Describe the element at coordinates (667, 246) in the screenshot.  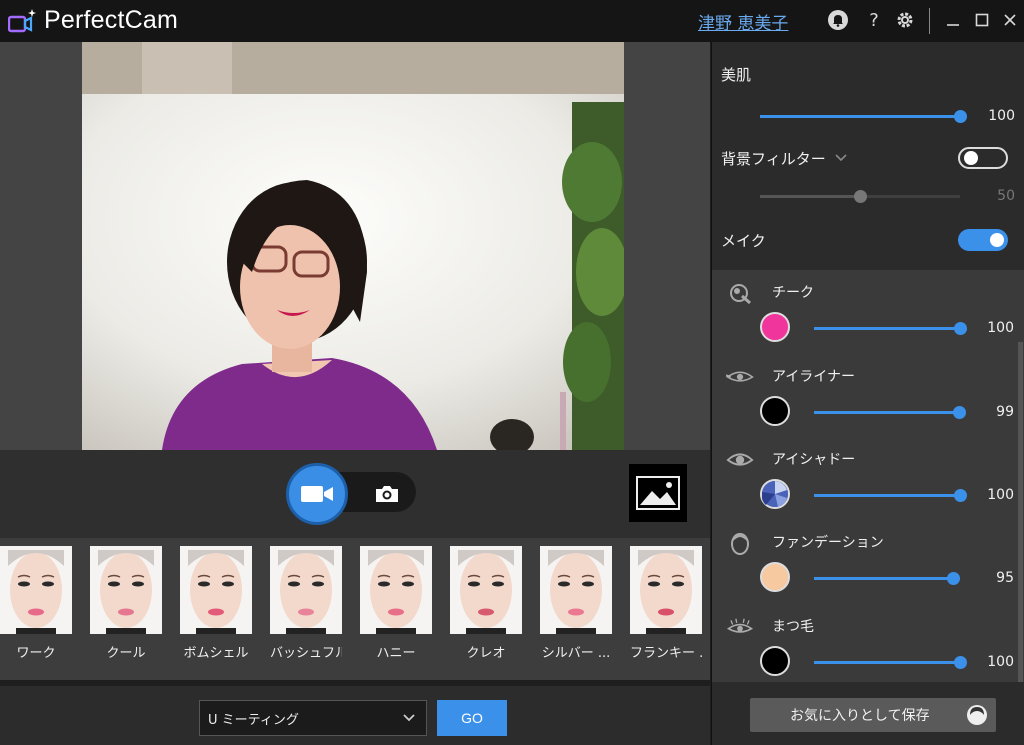
I see `preview-margin-right` at that location.